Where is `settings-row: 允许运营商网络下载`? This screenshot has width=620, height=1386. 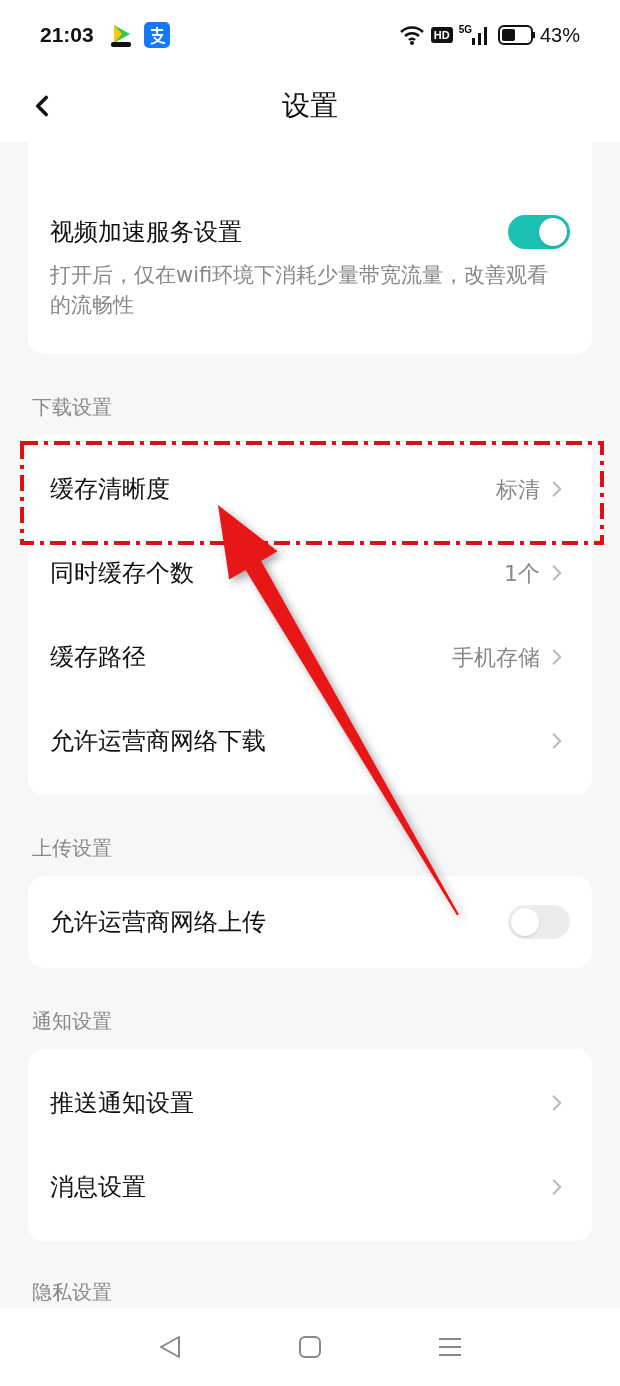 settings-row: 允许运营商网络下载 is located at coordinates (310, 741).